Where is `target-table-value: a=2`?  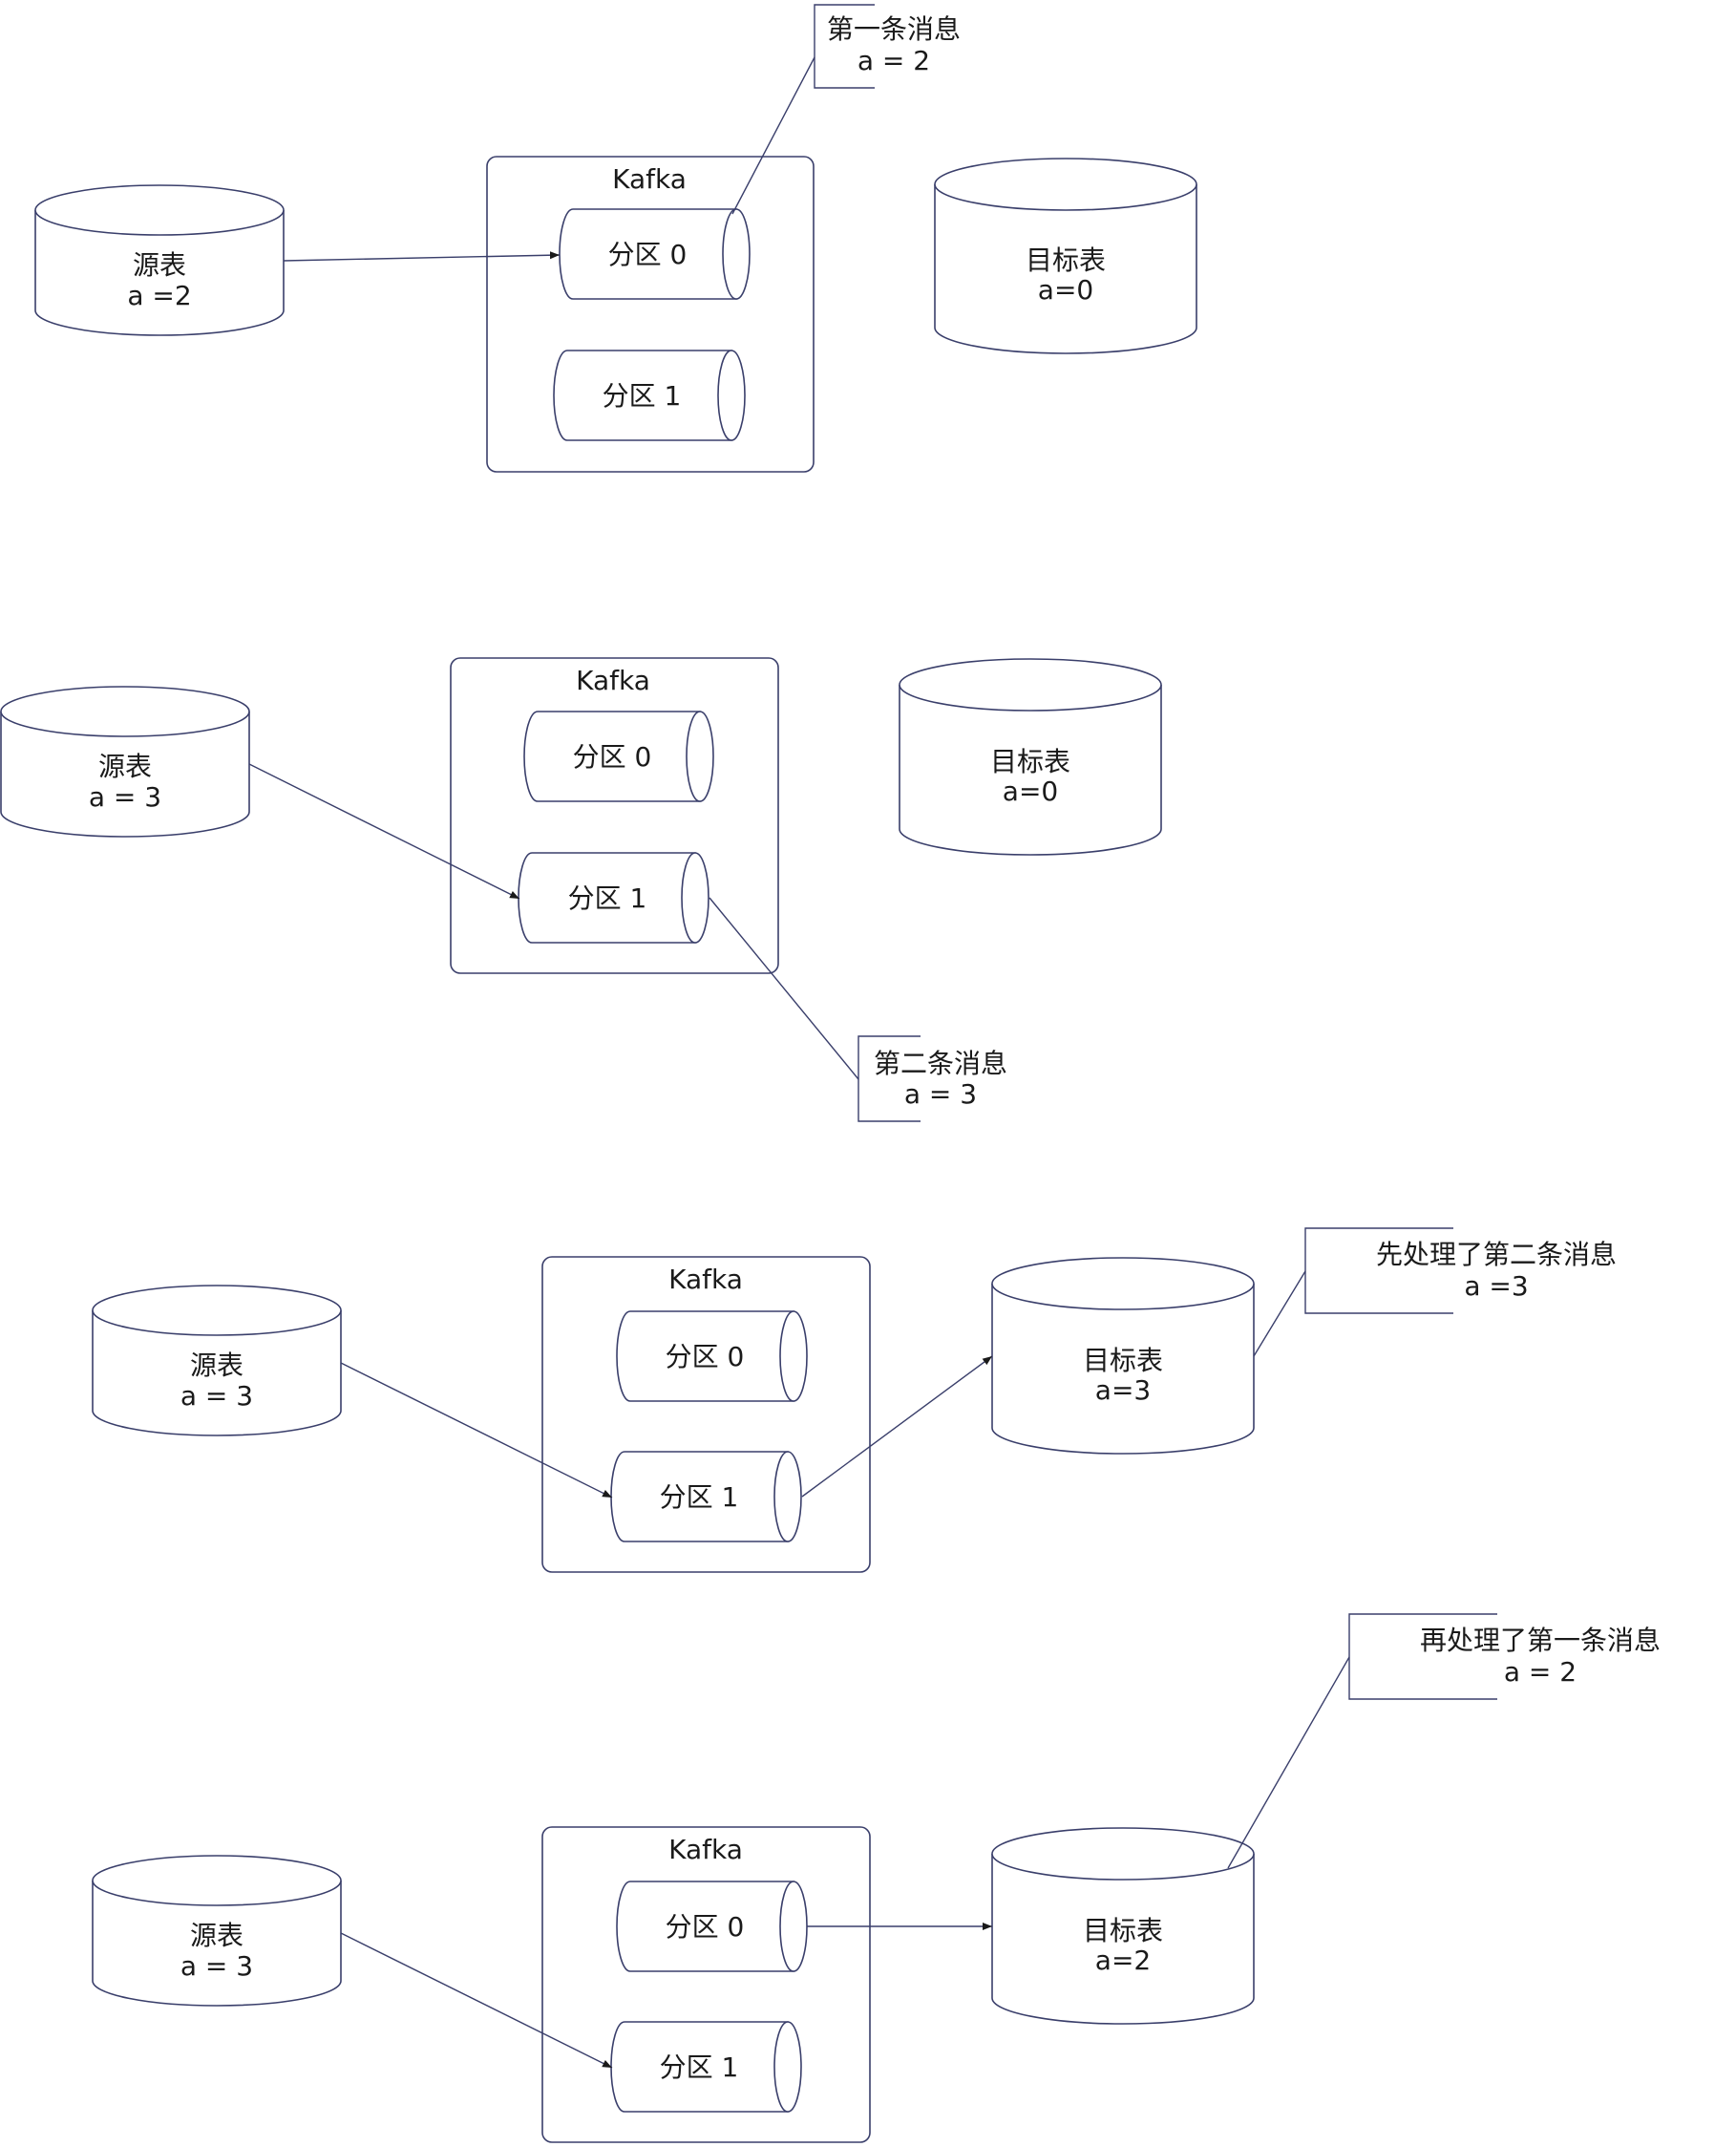
target-table-value: a=2 is located at coordinates (1123, 1960).